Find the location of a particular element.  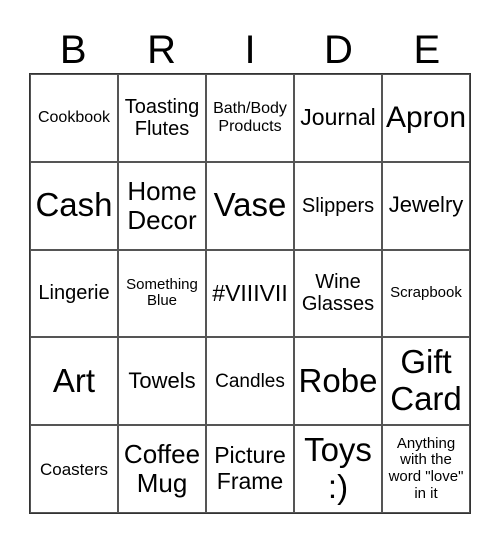

bingo-cell: Toasting Flutes is located at coordinates (162, 118).